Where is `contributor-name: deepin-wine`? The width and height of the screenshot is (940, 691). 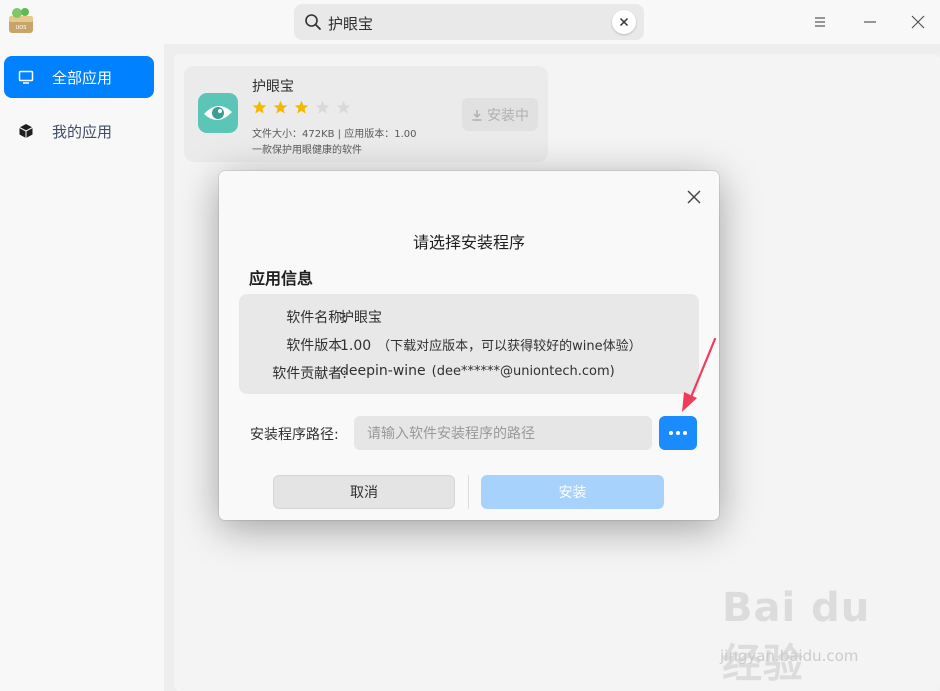
contributor-name: deepin-wine is located at coordinates (383, 371).